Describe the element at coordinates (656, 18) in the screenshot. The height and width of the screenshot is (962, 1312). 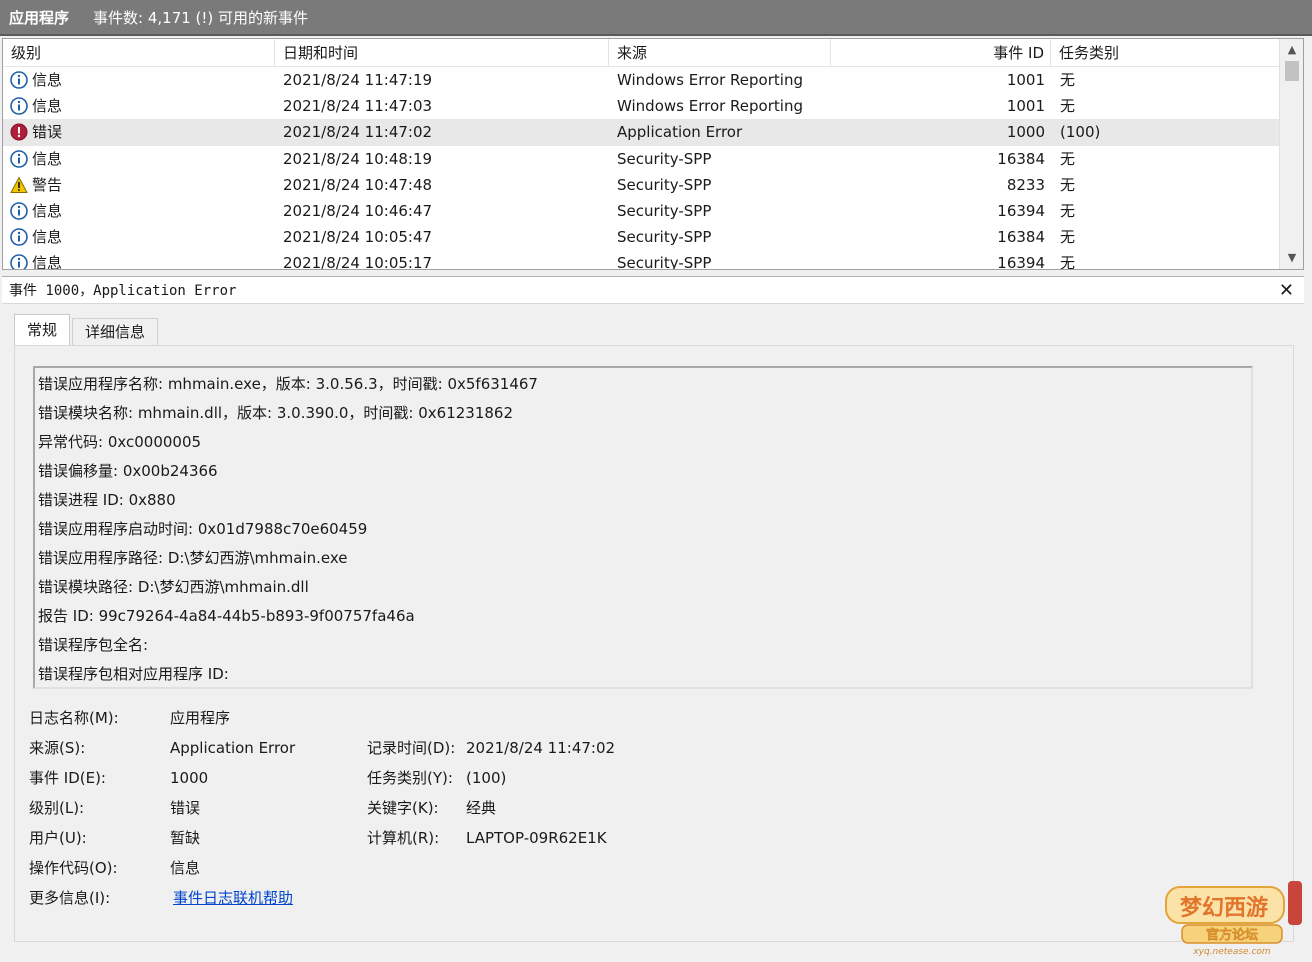
I see `log-titlebar: 应用程序 事件数: 4,171 (!) 可用的新事件` at that location.